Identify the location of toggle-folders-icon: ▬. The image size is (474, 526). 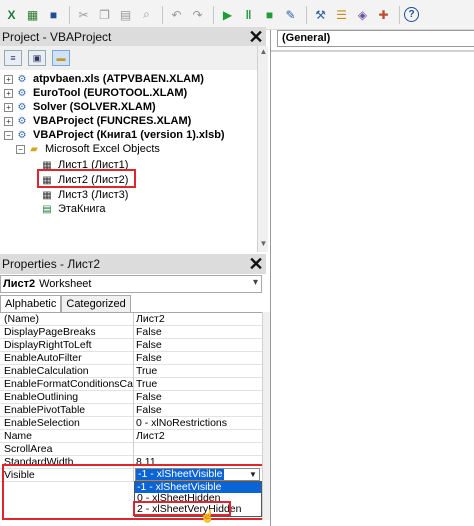
(61, 58).